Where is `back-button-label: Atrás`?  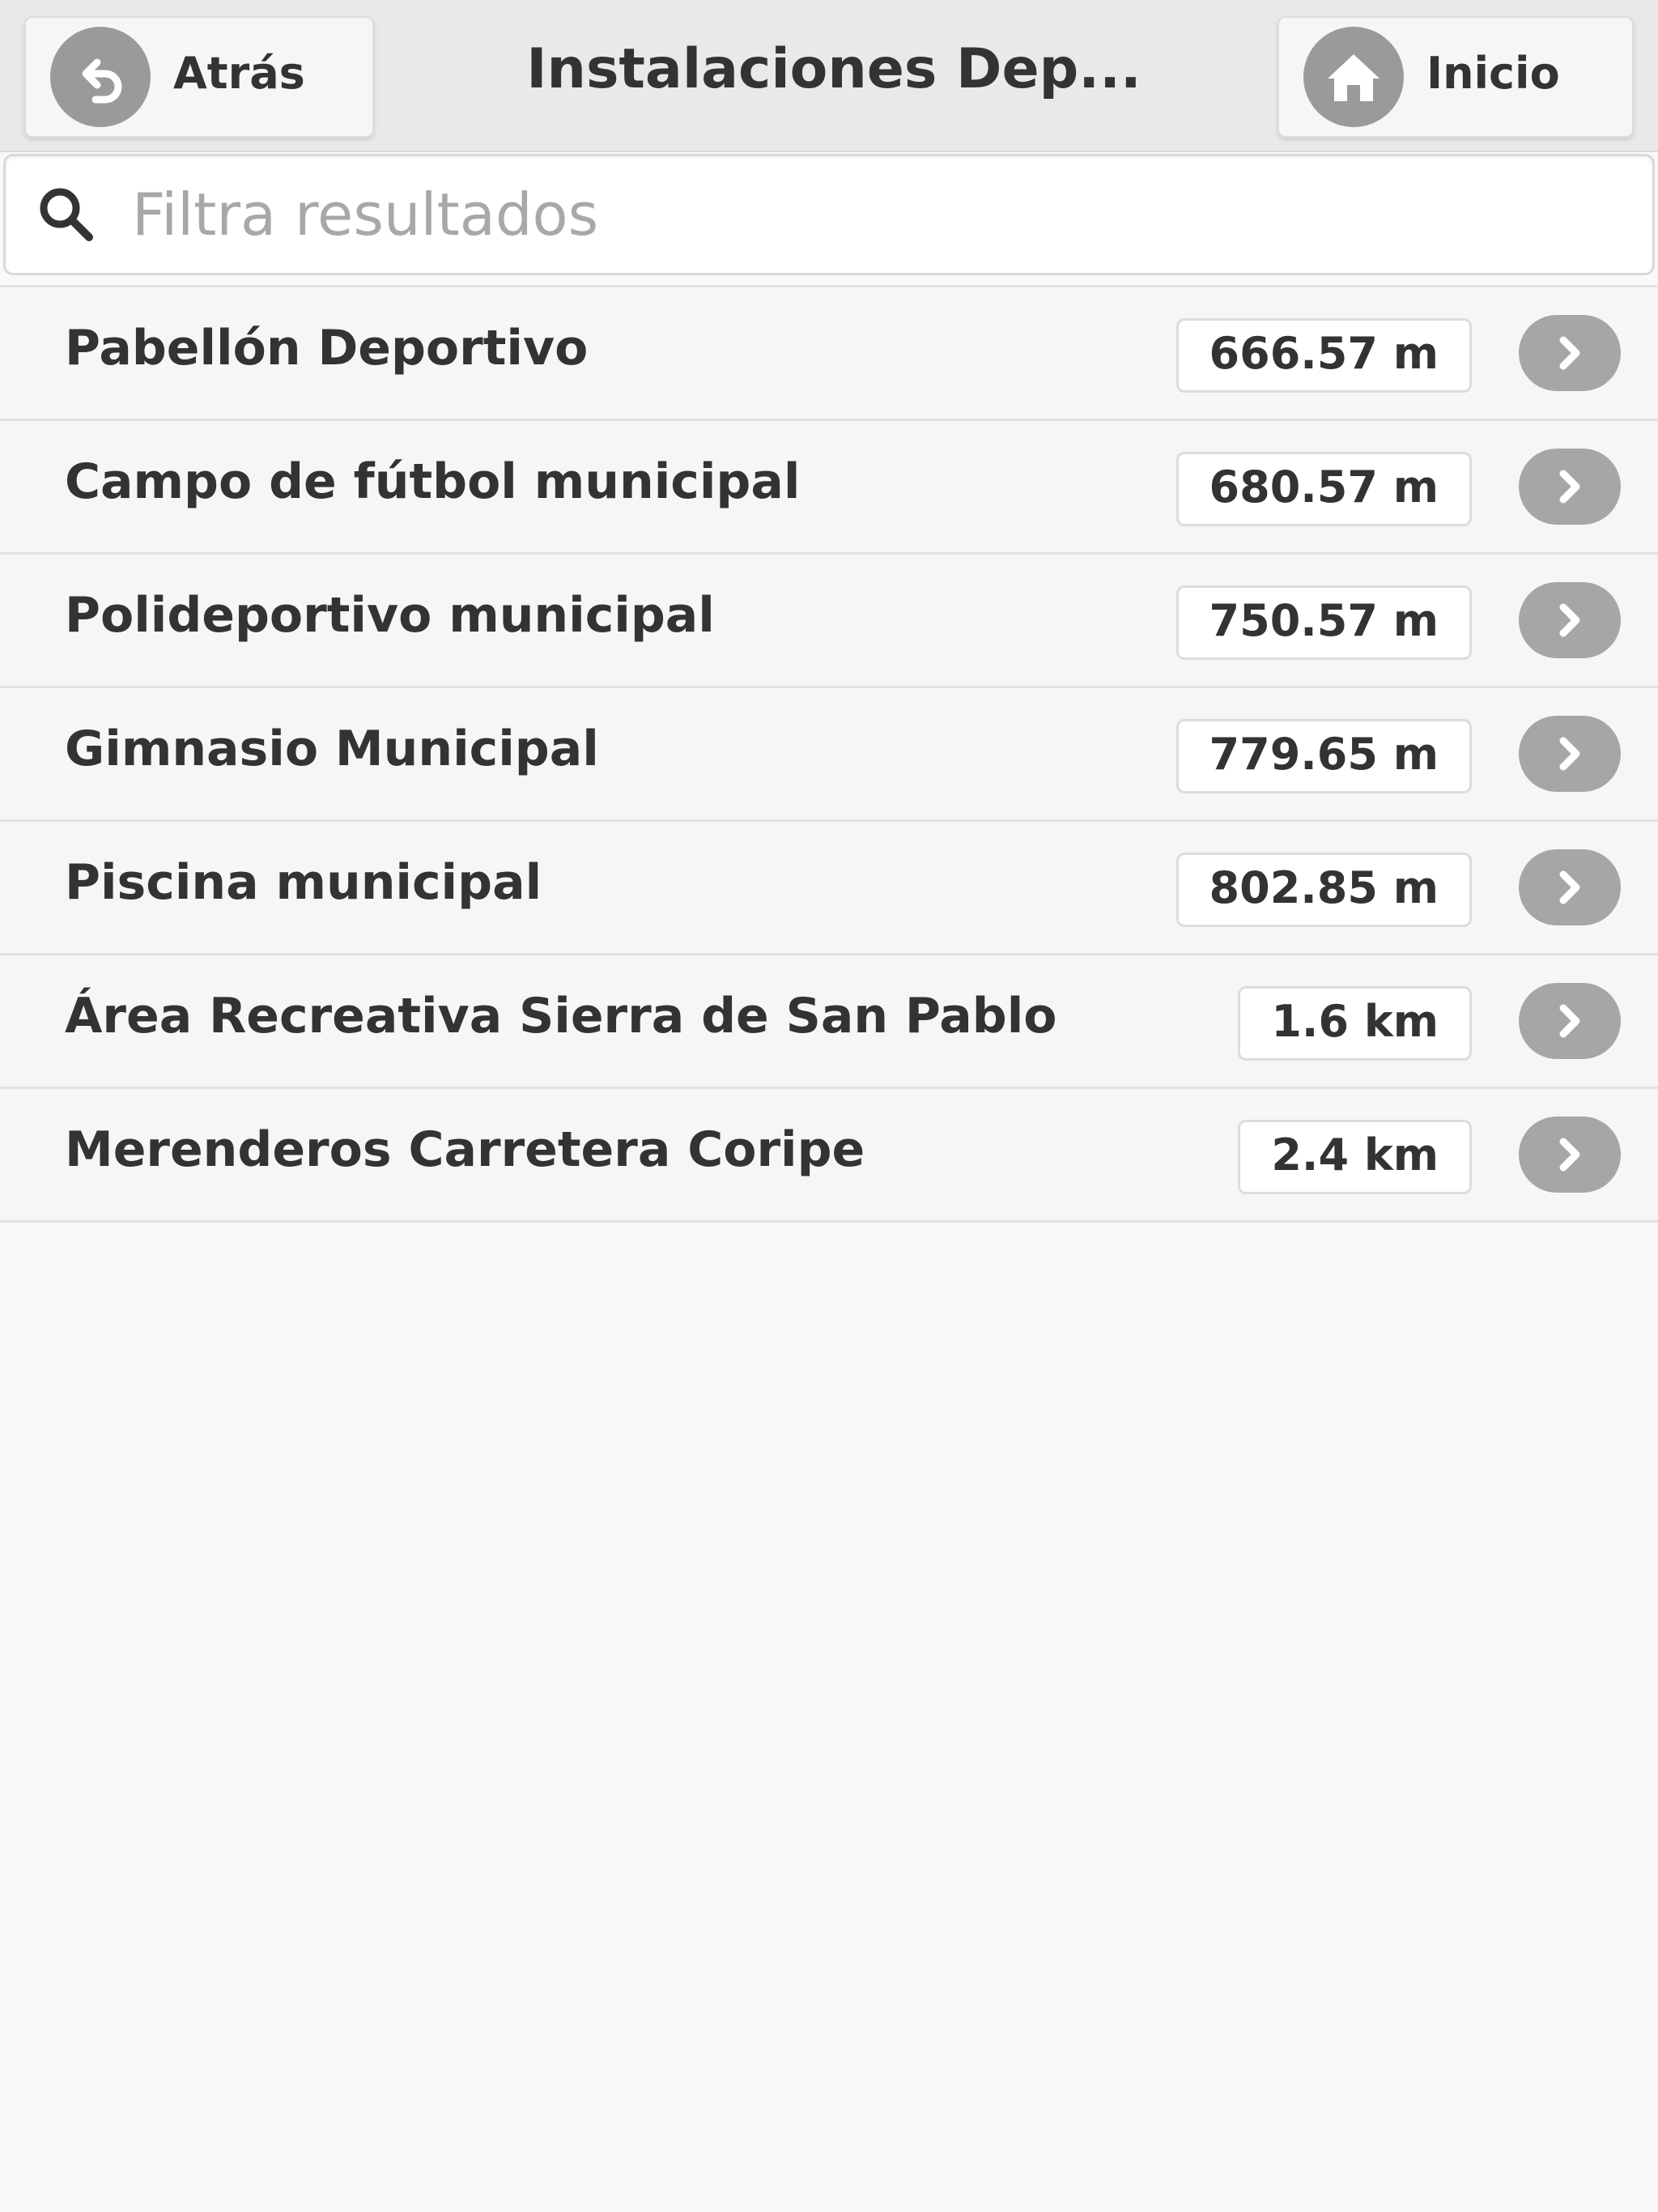 back-button-label: Atrás is located at coordinates (239, 73).